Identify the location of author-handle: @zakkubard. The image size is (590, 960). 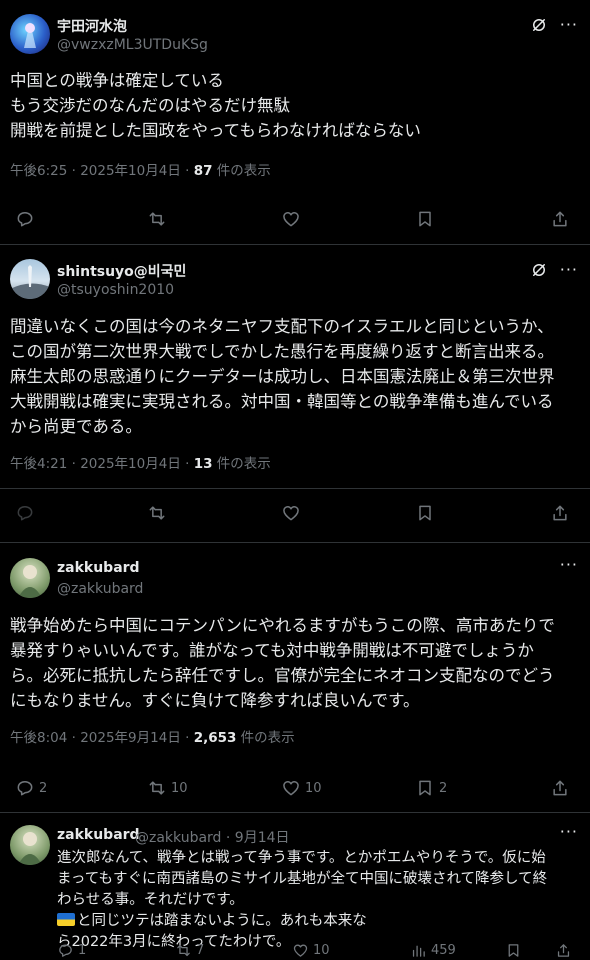
(100, 589).